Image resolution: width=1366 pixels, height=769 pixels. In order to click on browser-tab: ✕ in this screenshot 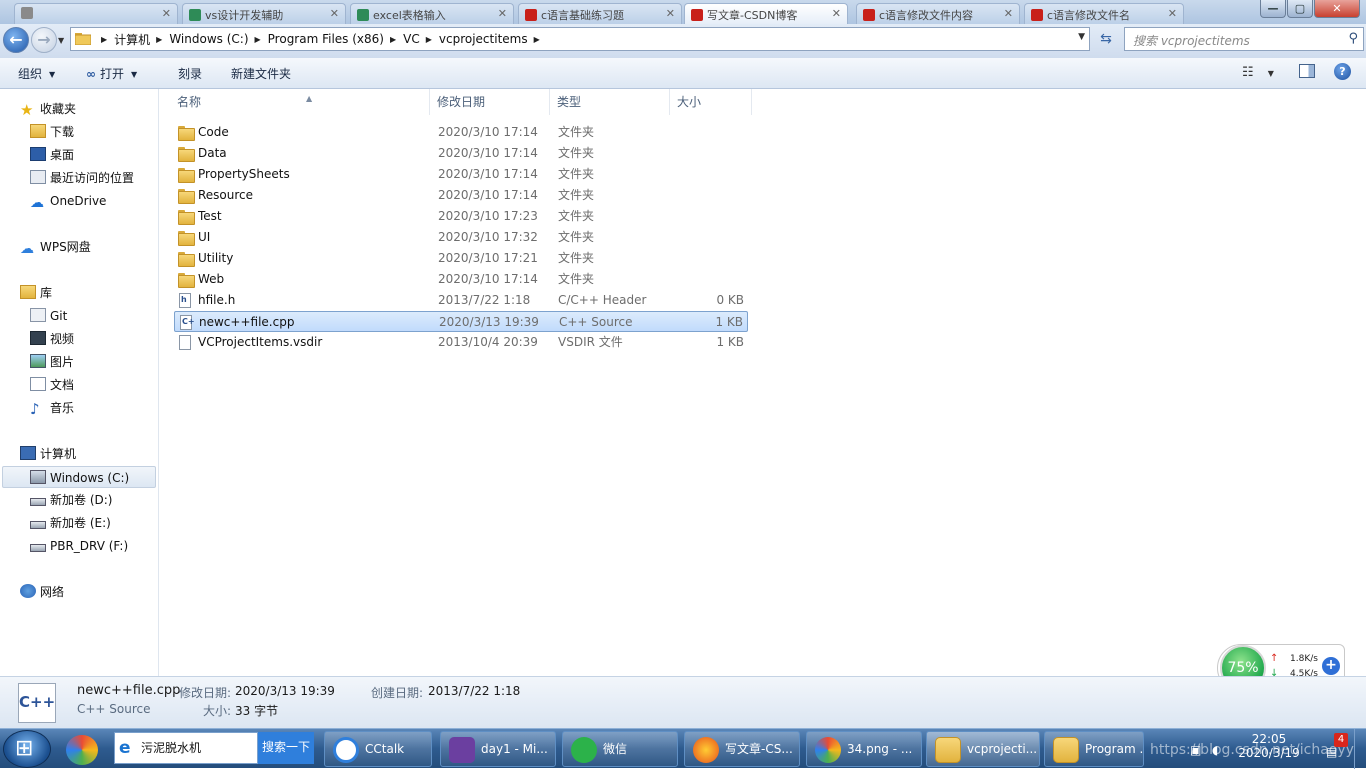, I will do `click(96, 13)`.